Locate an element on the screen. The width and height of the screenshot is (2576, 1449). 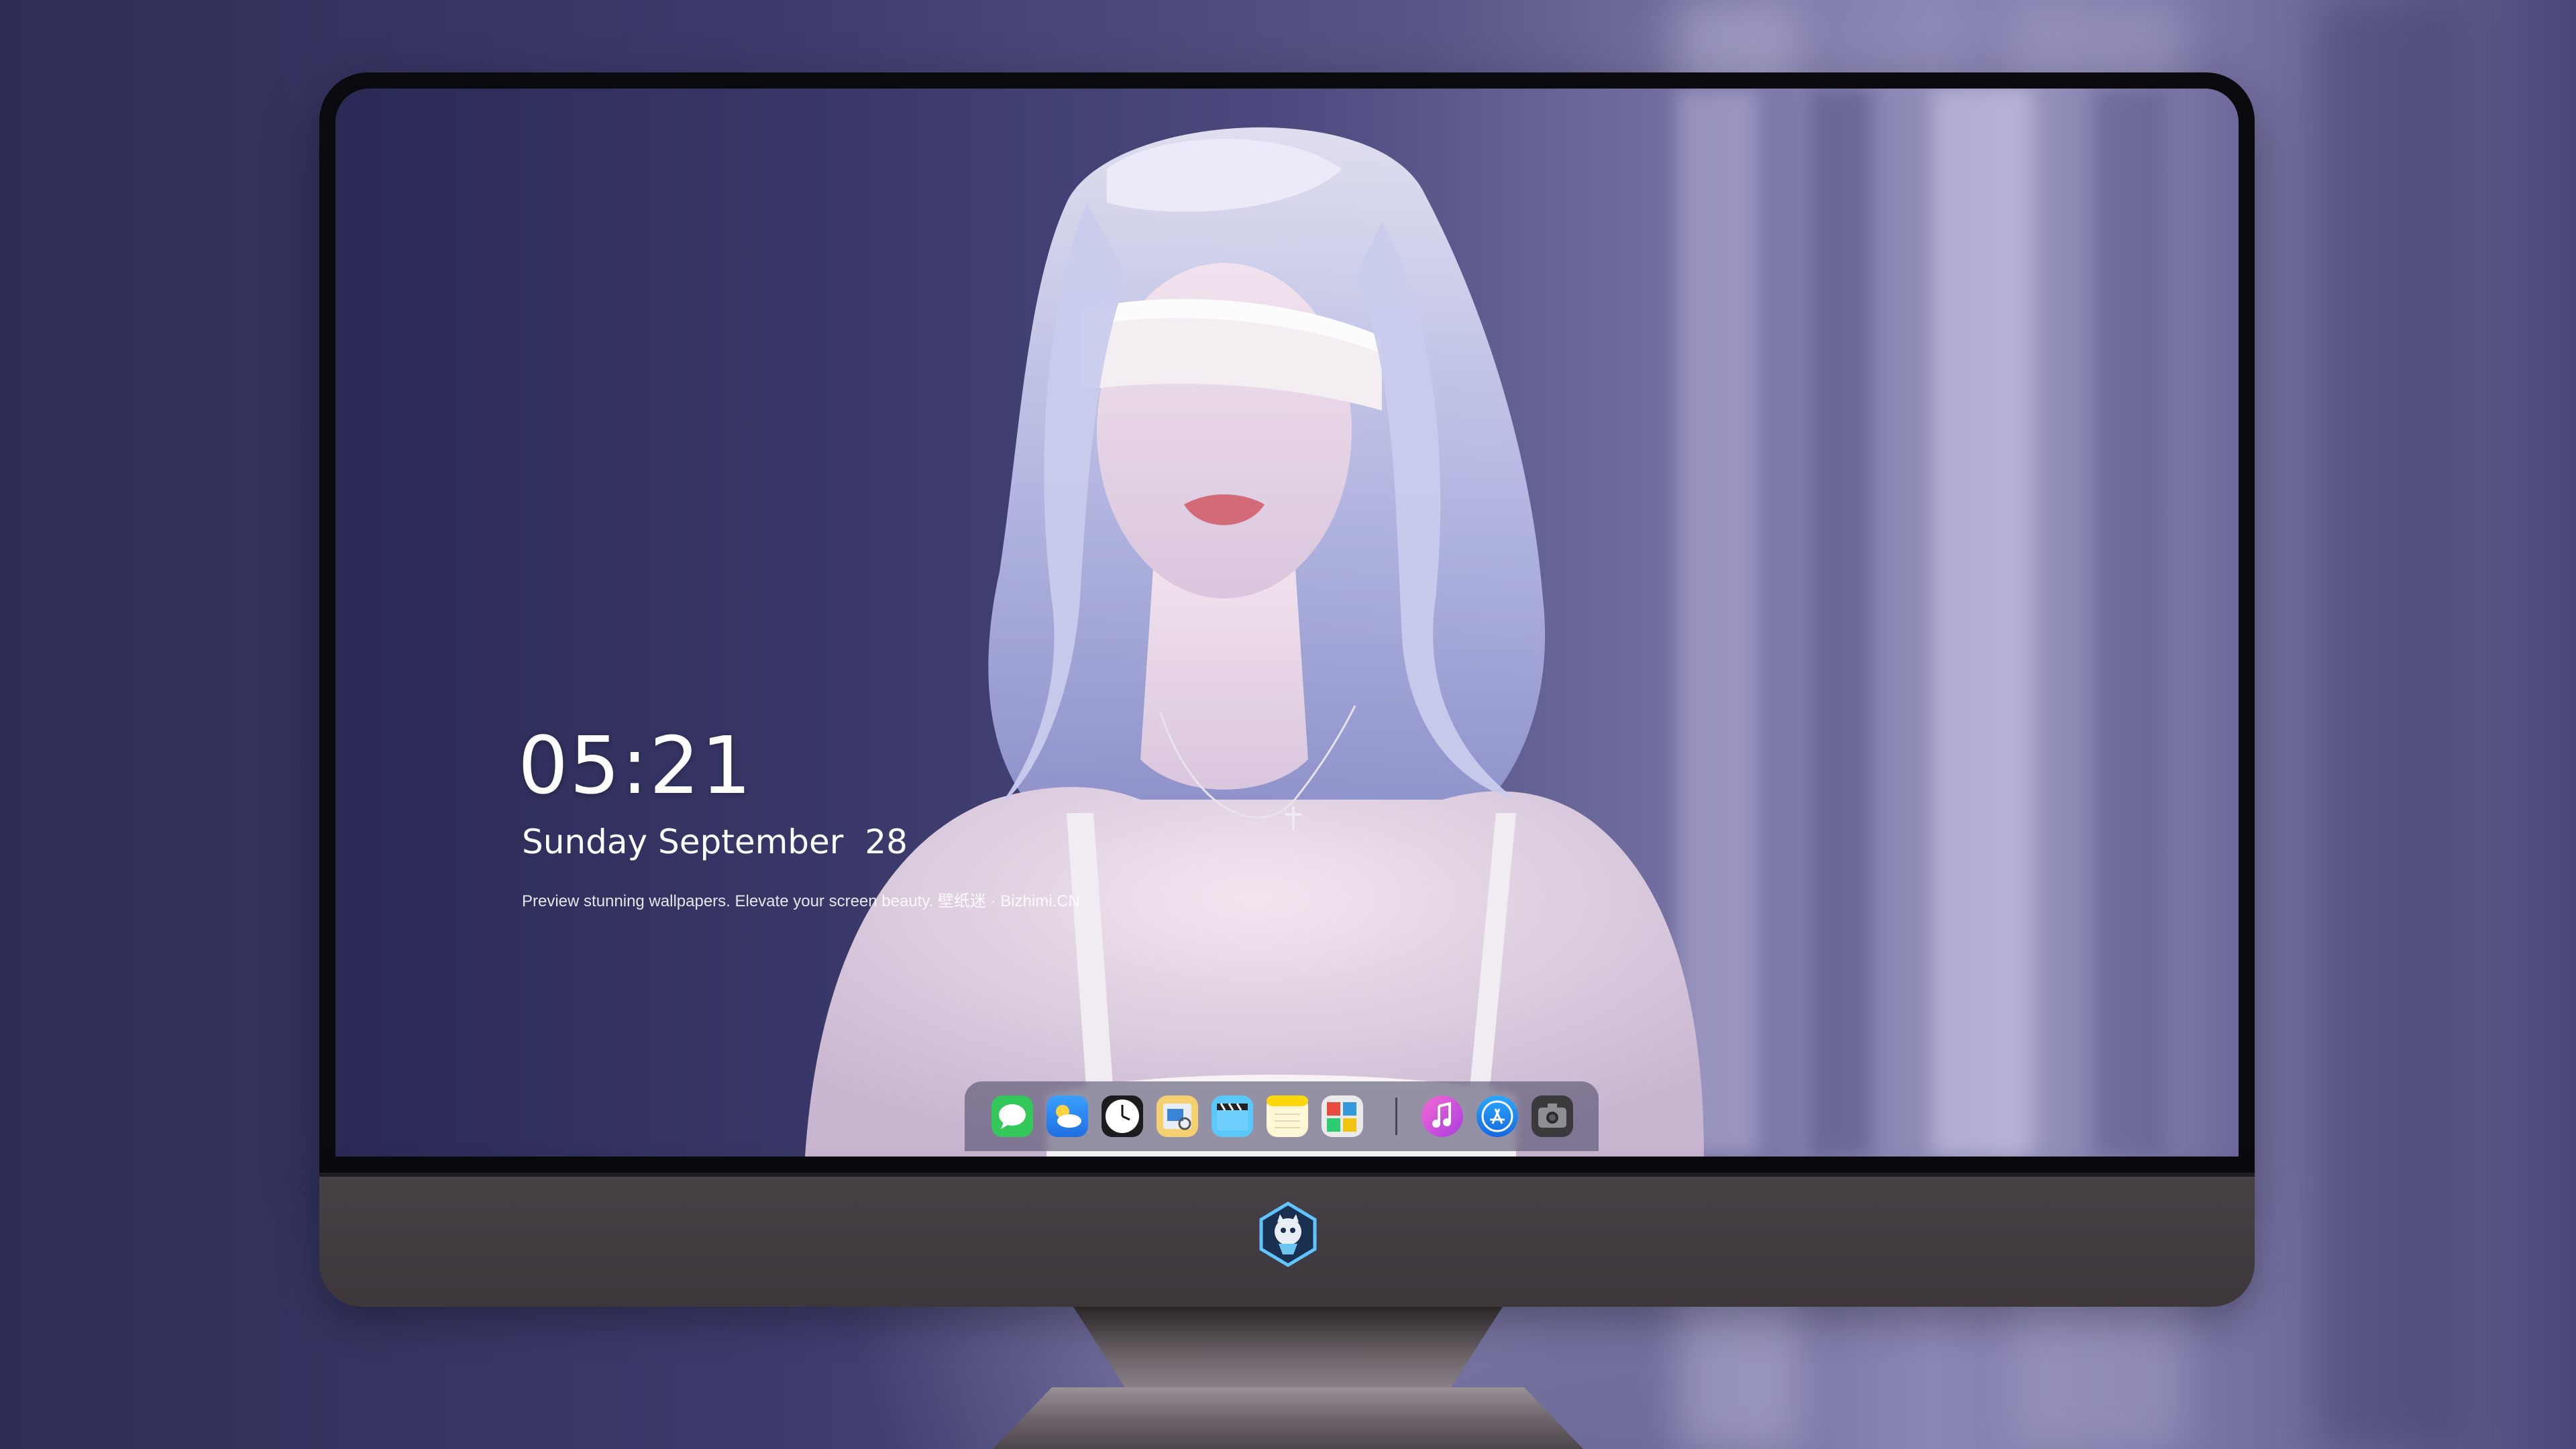
lock-screen-date: Sunday September 28 is located at coordinates (715, 842).